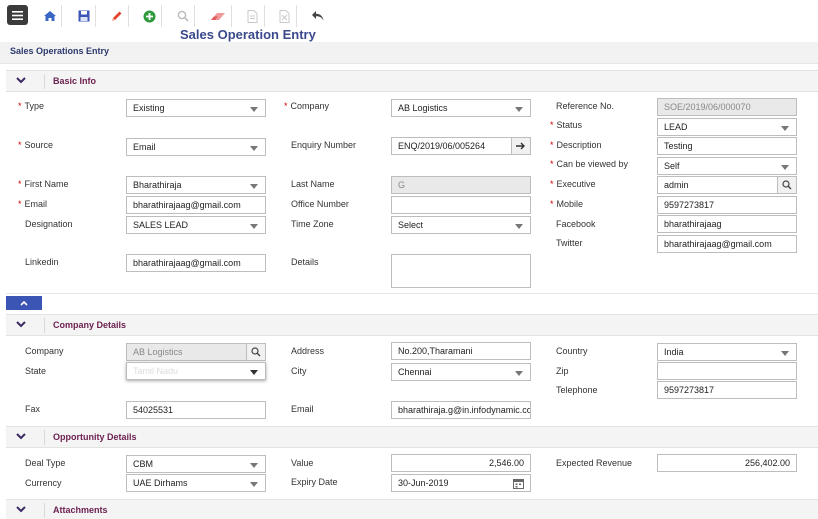 The image size is (818, 519). What do you see at coordinates (412, 437) in the screenshot?
I see `section-opportunity-details: Opportunity Details` at bounding box center [412, 437].